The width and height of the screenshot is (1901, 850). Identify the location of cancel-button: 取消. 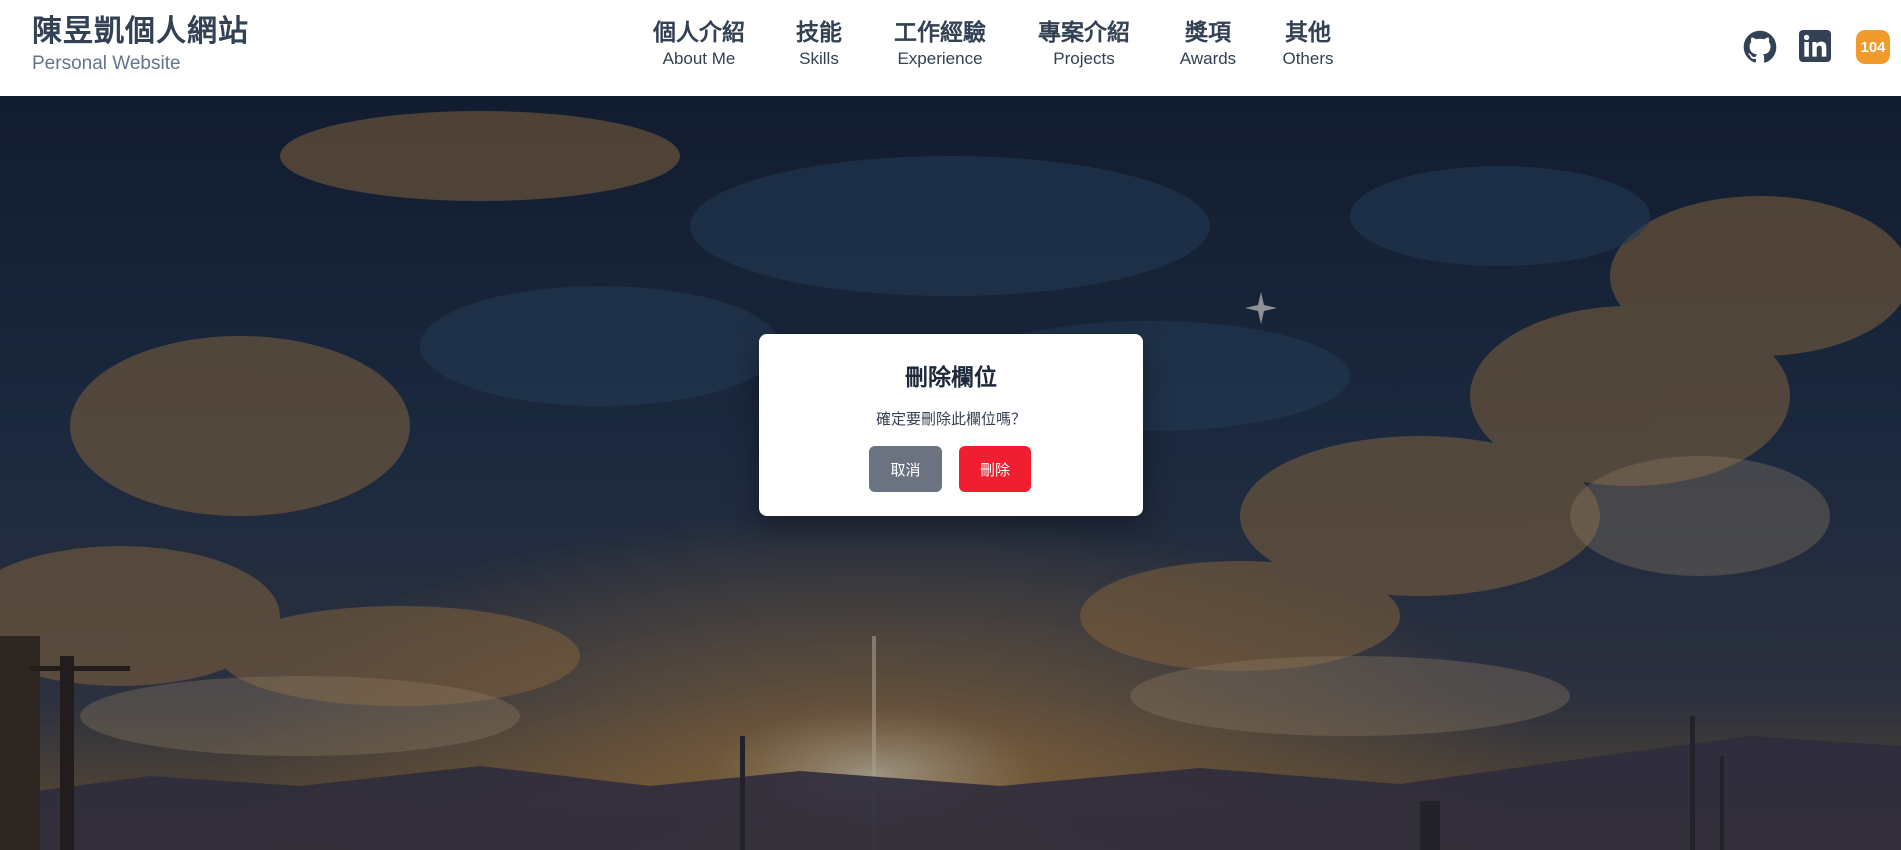
(905, 469).